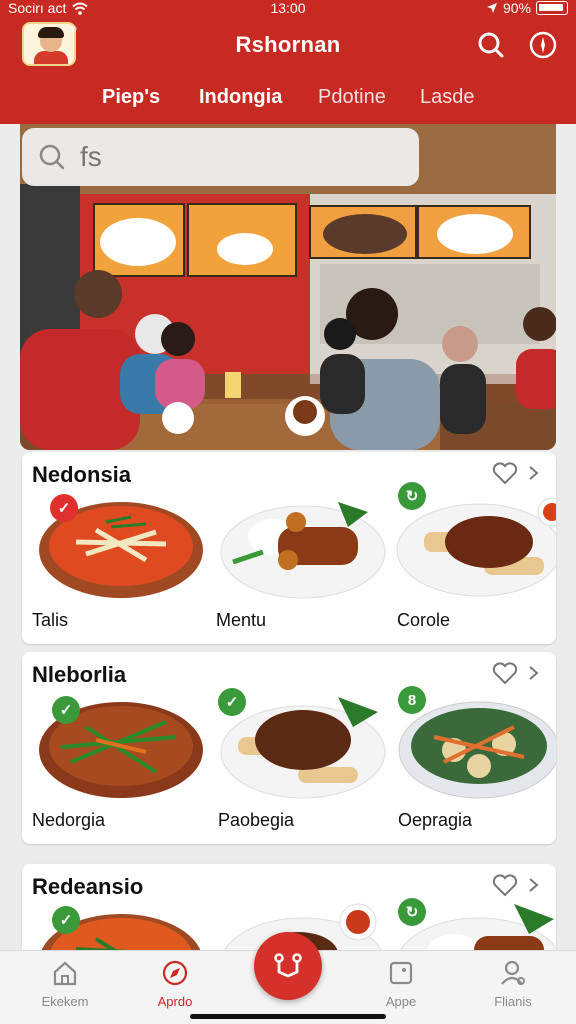  Describe the element at coordinates (288, 9) in the screenshot. I see `status-bar: Socirı act 13:00 90%` at that location.